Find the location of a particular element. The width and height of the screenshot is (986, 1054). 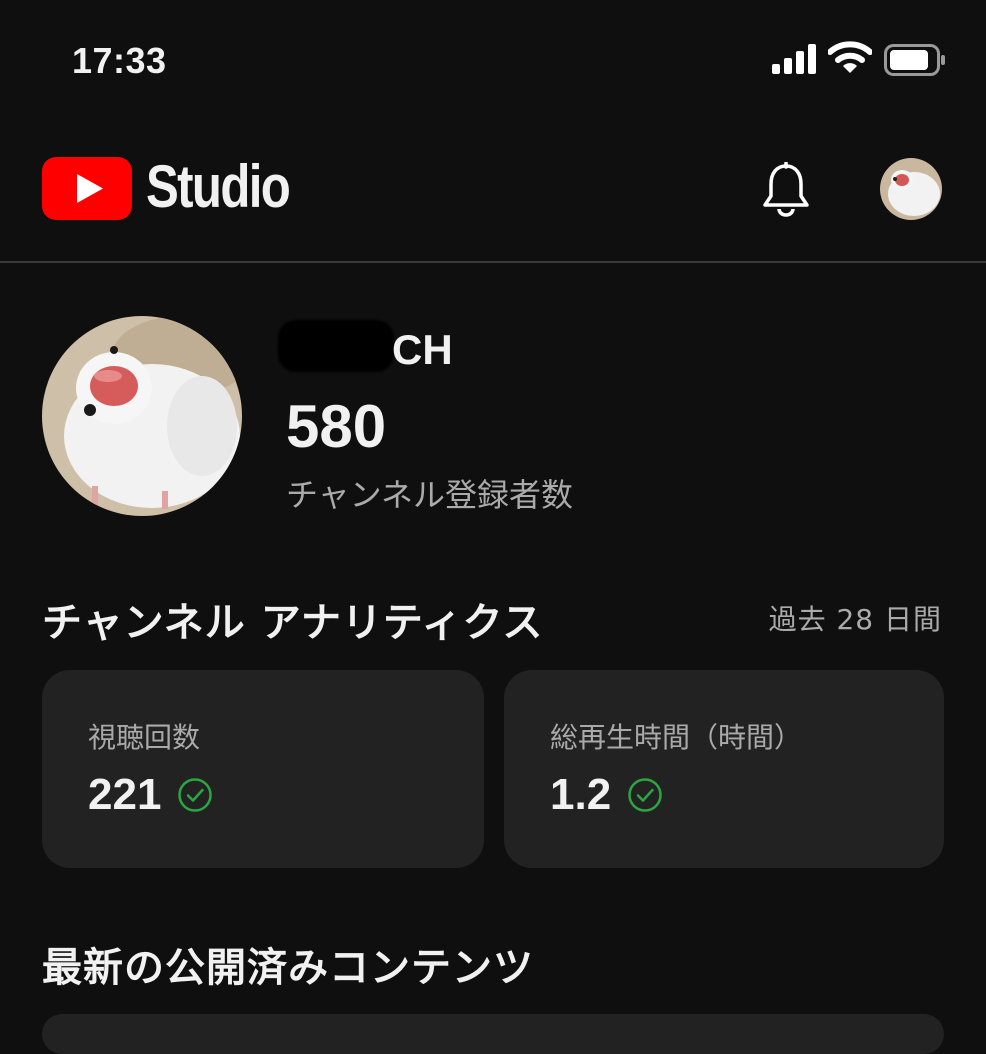

wifi-icon is located at coordinates (850, 57).